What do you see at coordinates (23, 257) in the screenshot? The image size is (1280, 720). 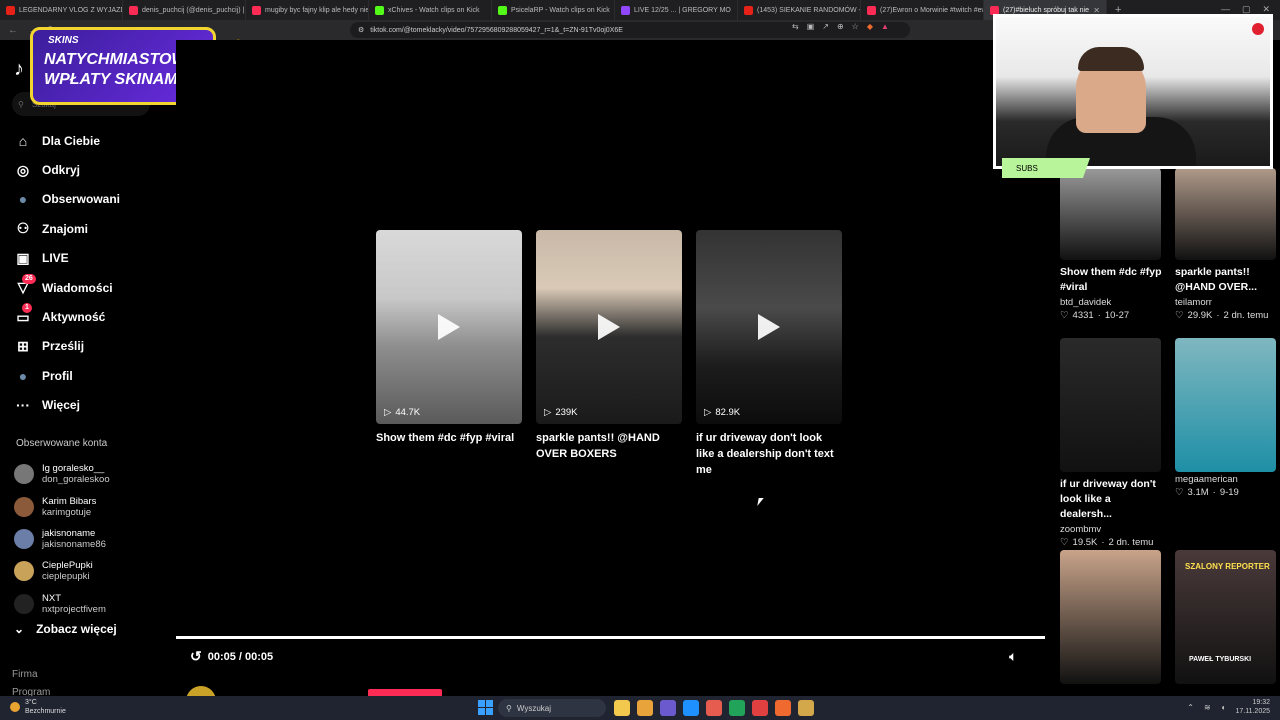 I see `live-icon: ▣` at bounding box center [23, 257].